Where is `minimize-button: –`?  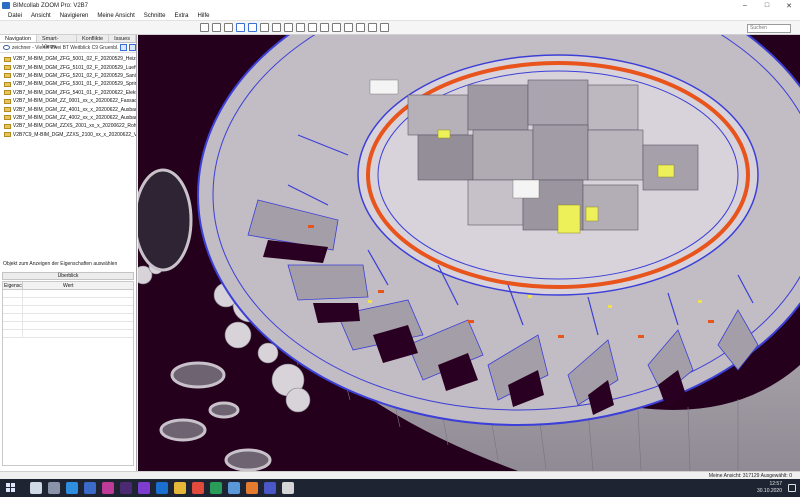 minimize-button: – is located at coordinates (745, 6).